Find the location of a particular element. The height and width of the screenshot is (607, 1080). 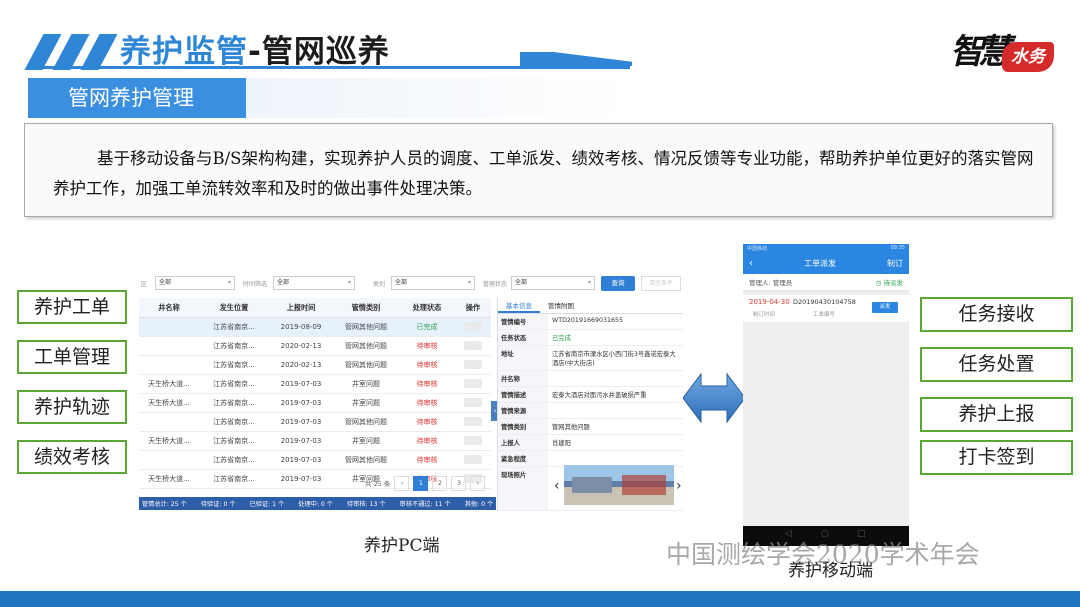

district-select: 全部 is located at coordinates (195, 283).